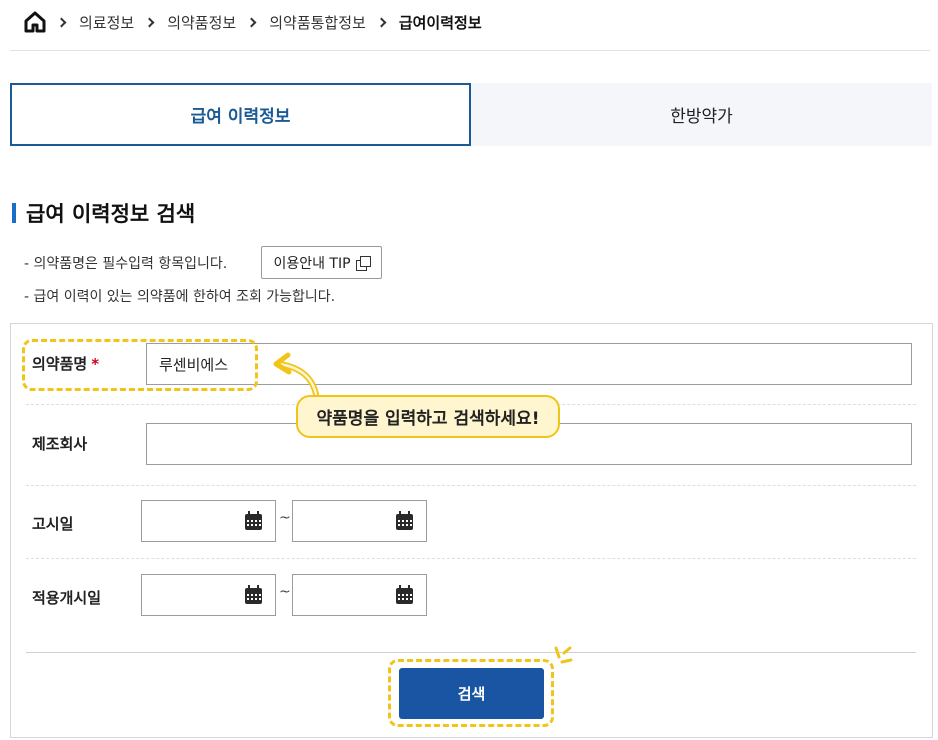 The width and height of the screenshot is (938, 740). I want to click on breadcrumb-item-medical-info: 의료정보, so click(106, 22).